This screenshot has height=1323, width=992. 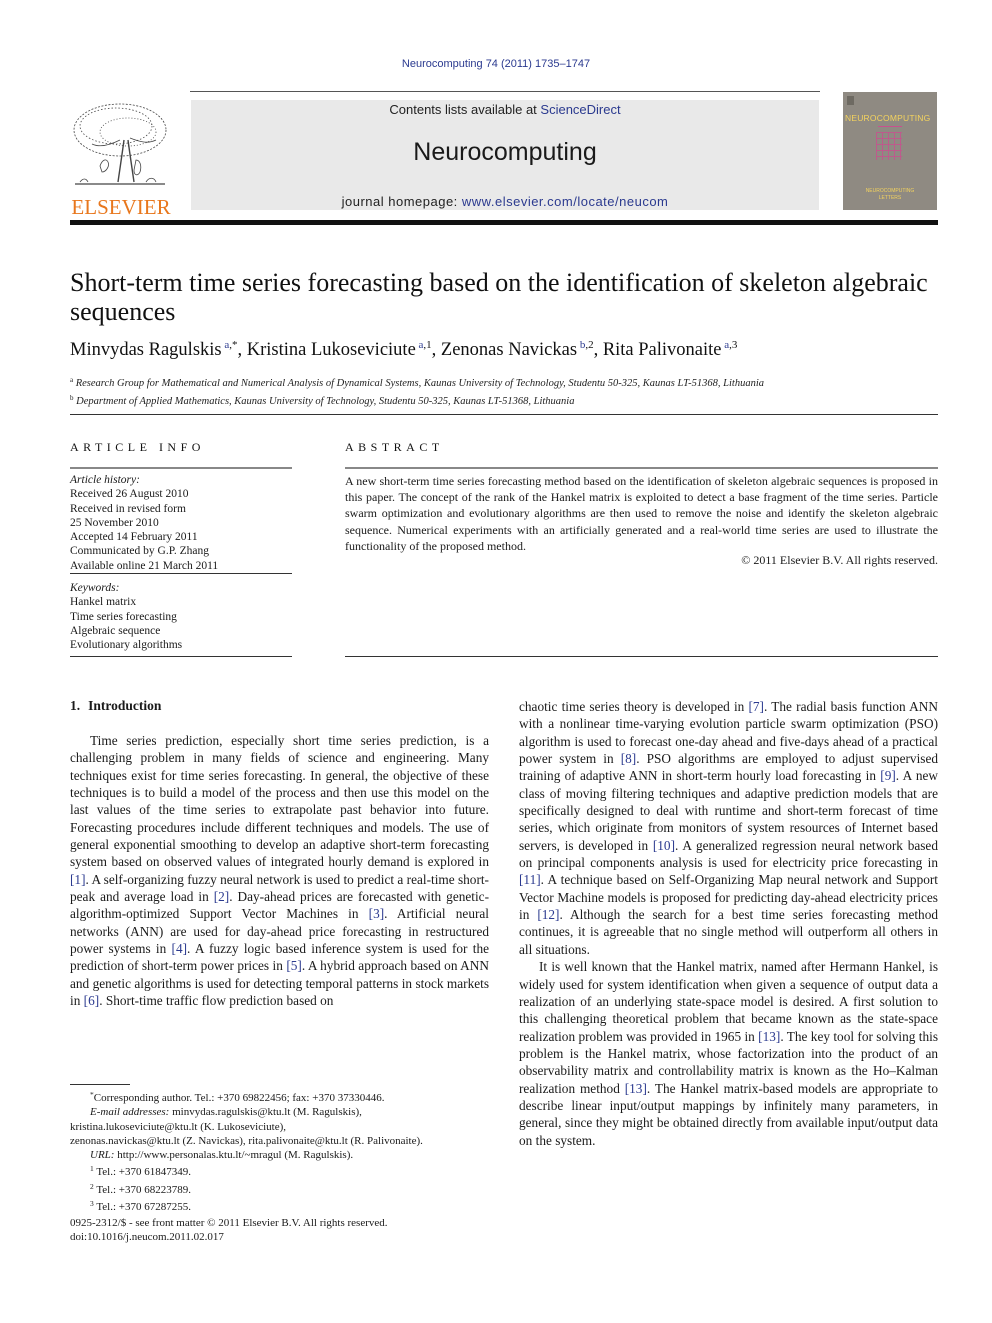 What do you see at coordinates (580, 109) in the screenshot?
I see `sciencedirect-link: ScienceDirect` at bounding box center [580, 109].